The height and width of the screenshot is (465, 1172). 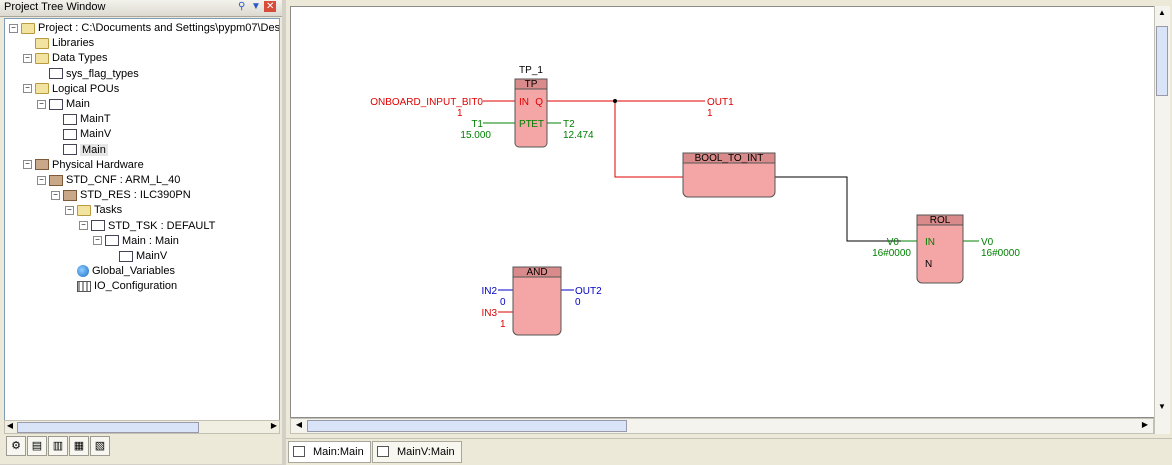 I want to click on tree-node-label: STD_CNF : ARM_L_40, so click(x=123, y=180).